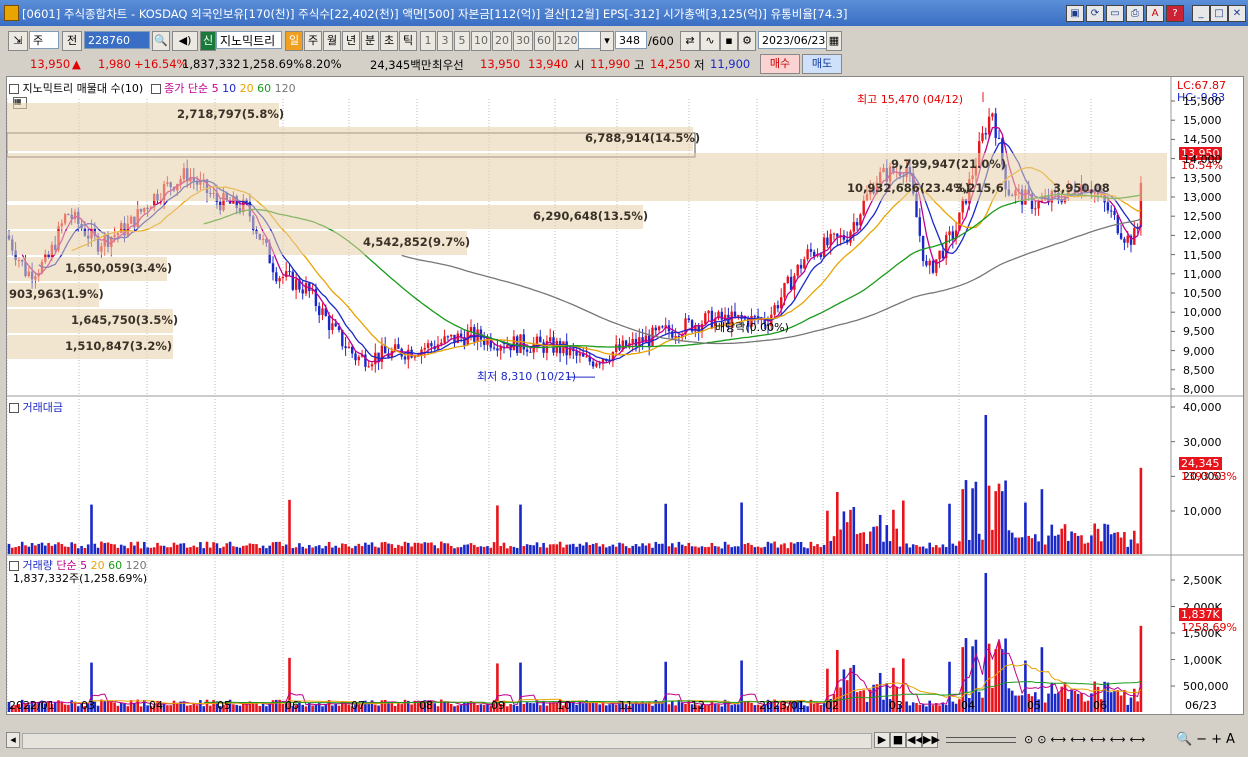 The image size is (1248, 757). What do you see at coordinates (18, 41) in the screenshot?
I see `pin-icon: ⇲` at bounding box center [18, 41].